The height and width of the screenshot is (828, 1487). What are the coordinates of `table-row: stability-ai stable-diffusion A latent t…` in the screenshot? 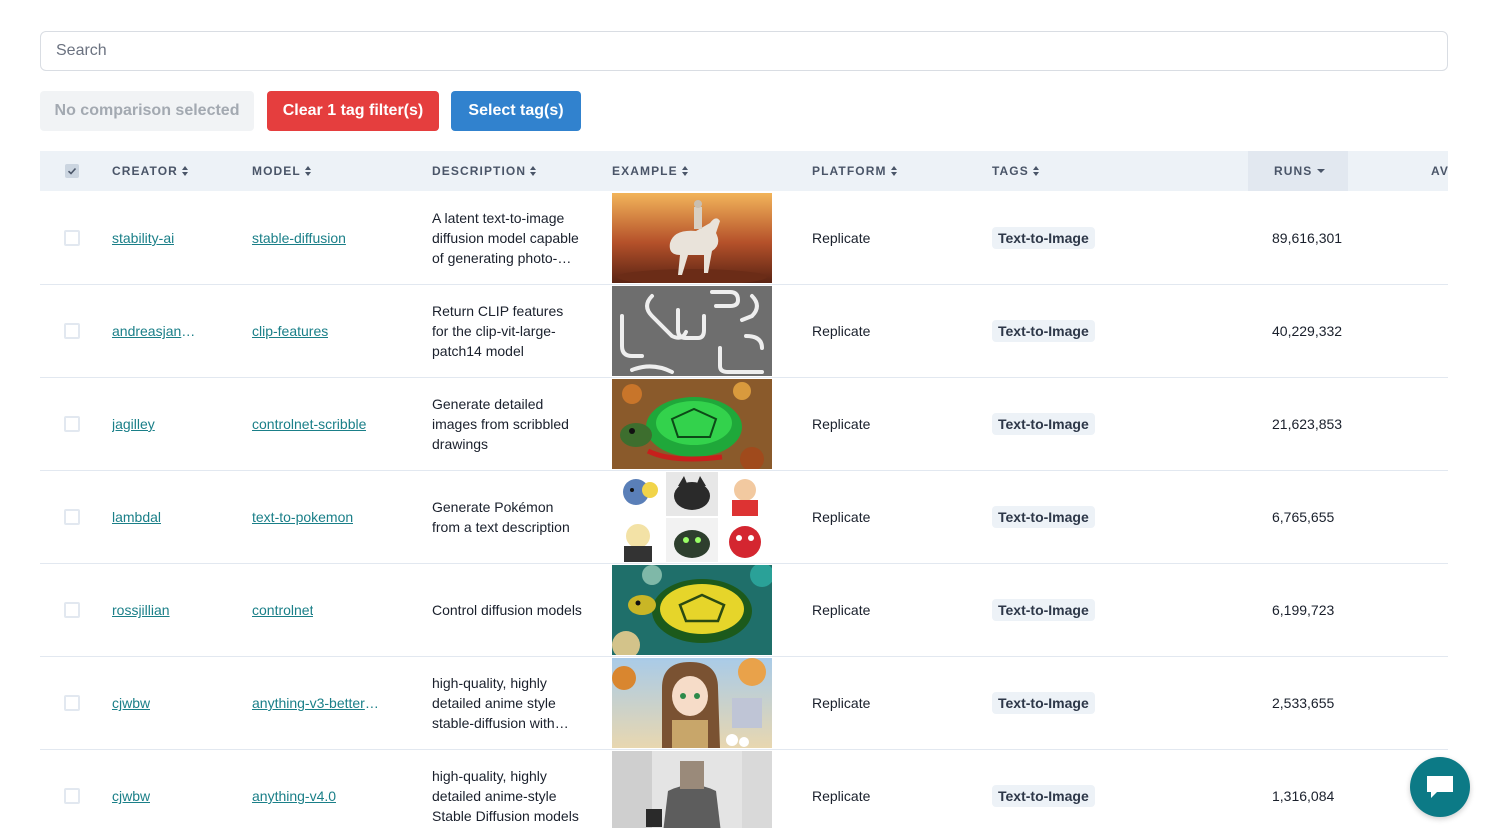 It's located at (744, 238).